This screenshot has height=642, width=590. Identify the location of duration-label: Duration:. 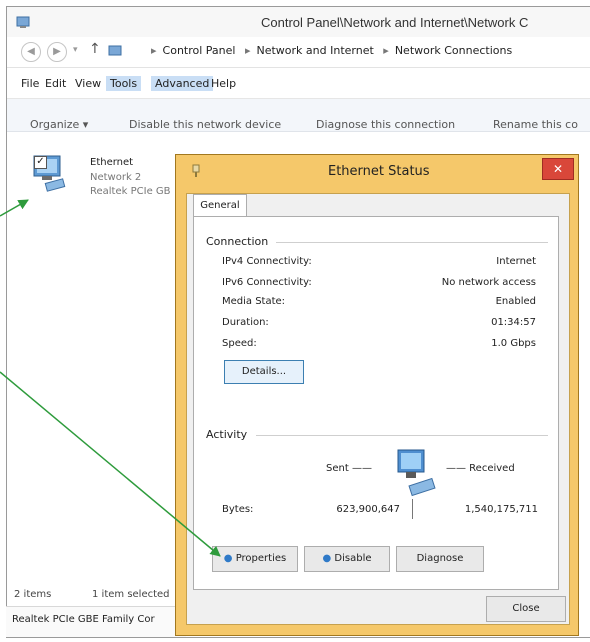
(245, 322).